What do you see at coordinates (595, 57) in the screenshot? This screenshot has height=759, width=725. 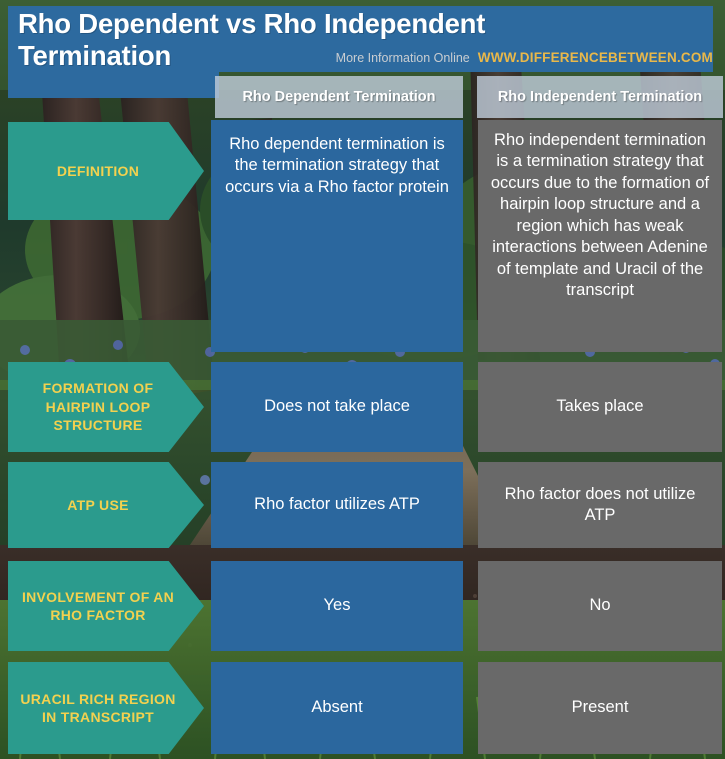 I see `site-url-link: WWW.DIFFERENCEBETWEEN.COM` at bounding box center [595, 57].